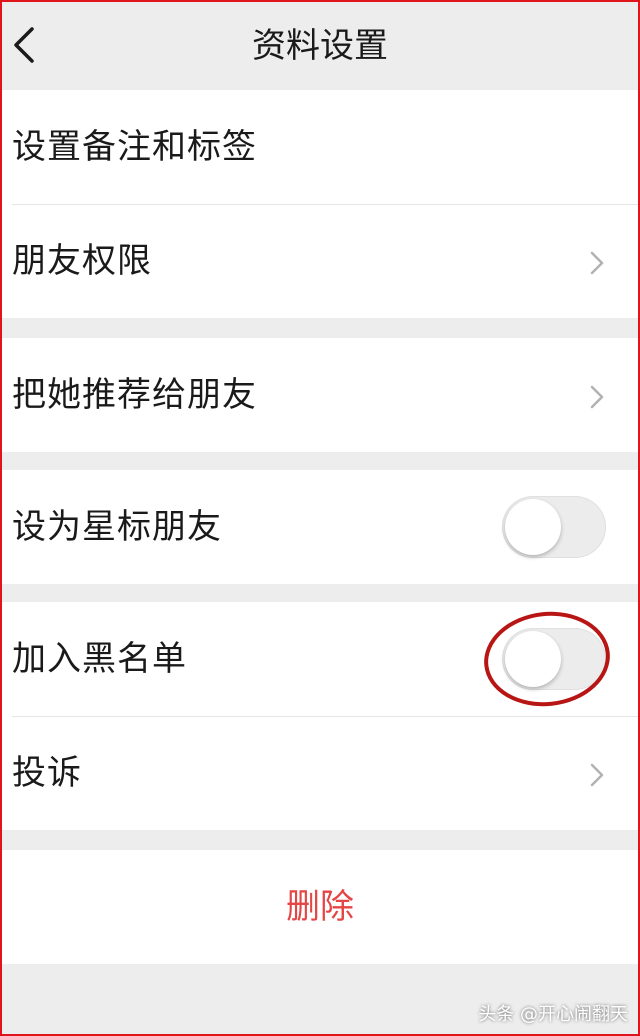 The image size is (640, 1036). I want to click on remarks-tags-label: 设置备注和标签, so click(134, 147).